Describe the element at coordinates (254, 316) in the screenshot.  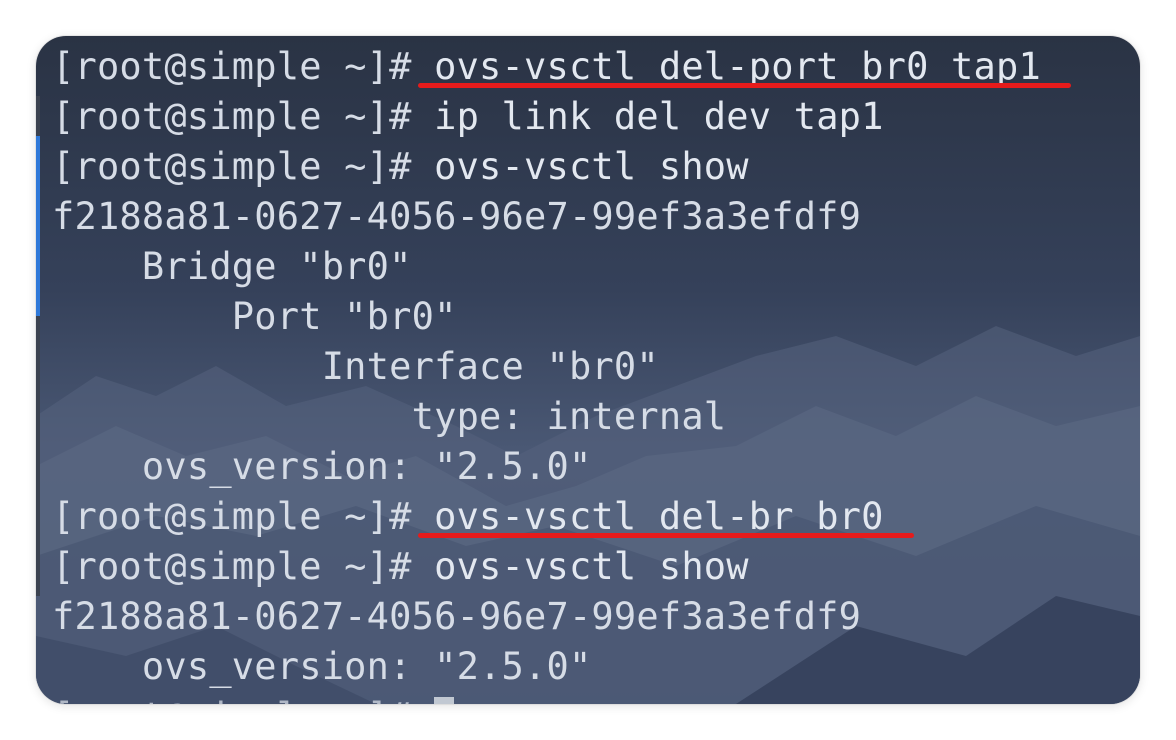
I see `output-text: Port "br0"` at that location.